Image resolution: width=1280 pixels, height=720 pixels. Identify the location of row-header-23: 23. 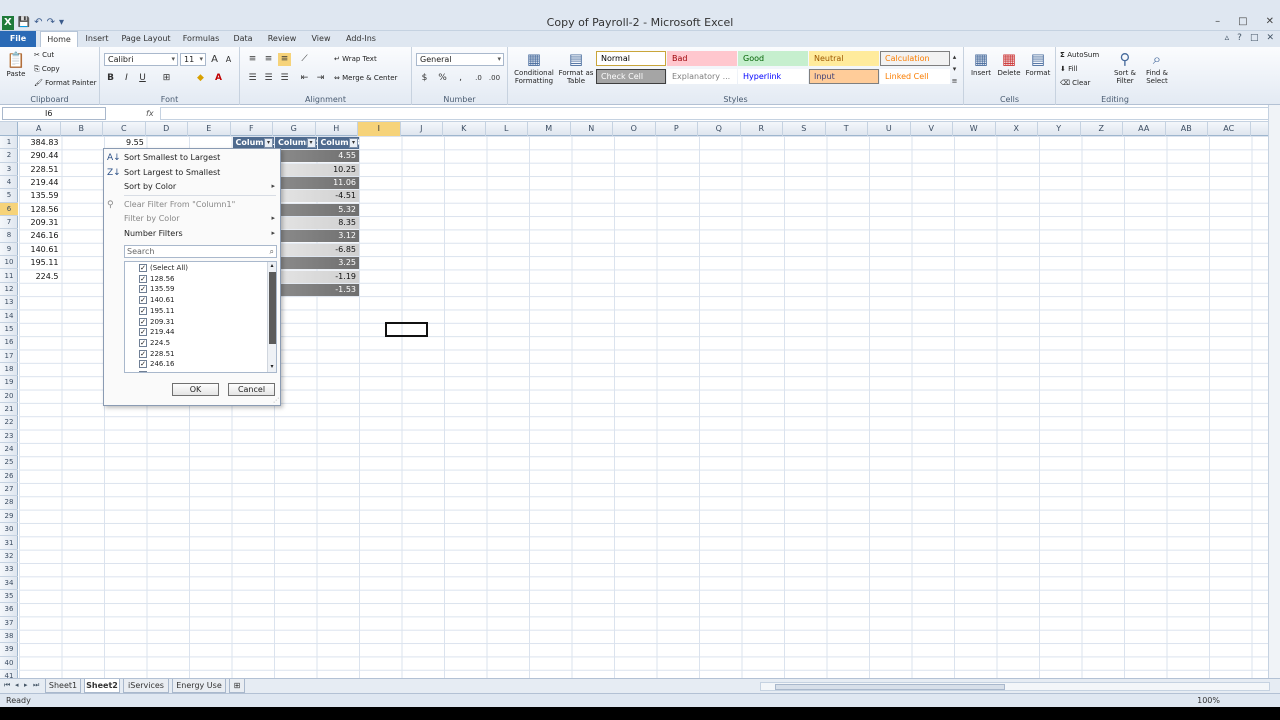
(9, 437).